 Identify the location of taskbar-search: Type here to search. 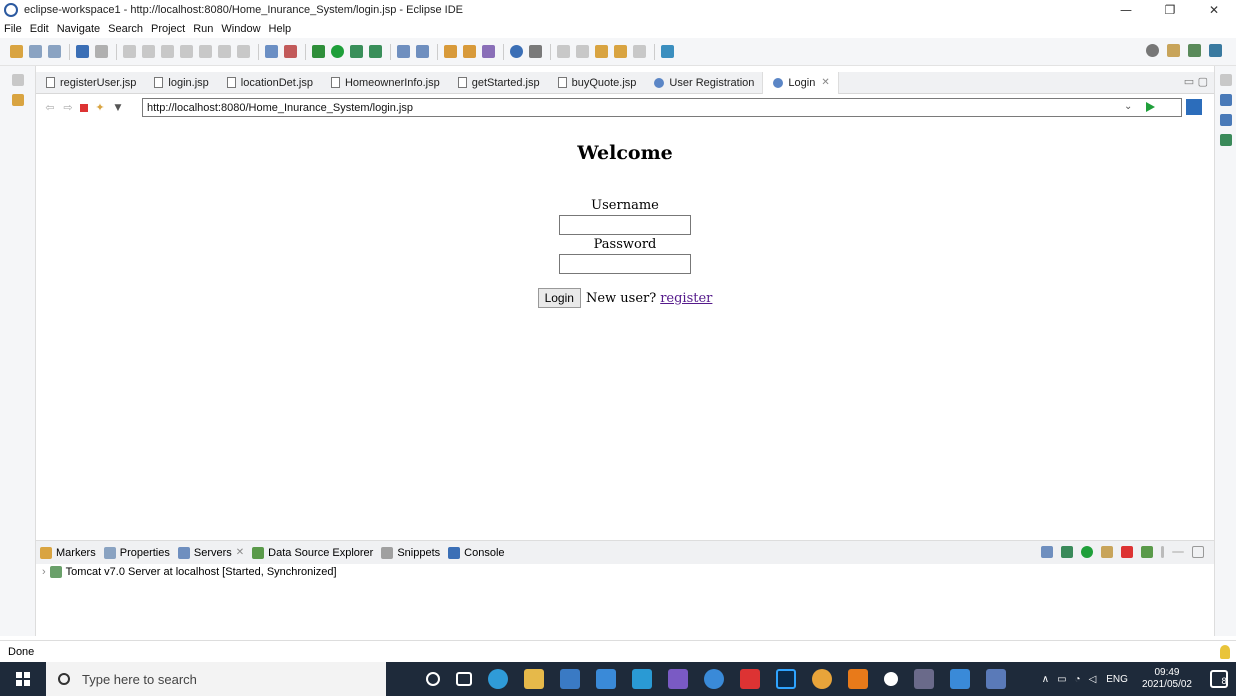
(216, 679).